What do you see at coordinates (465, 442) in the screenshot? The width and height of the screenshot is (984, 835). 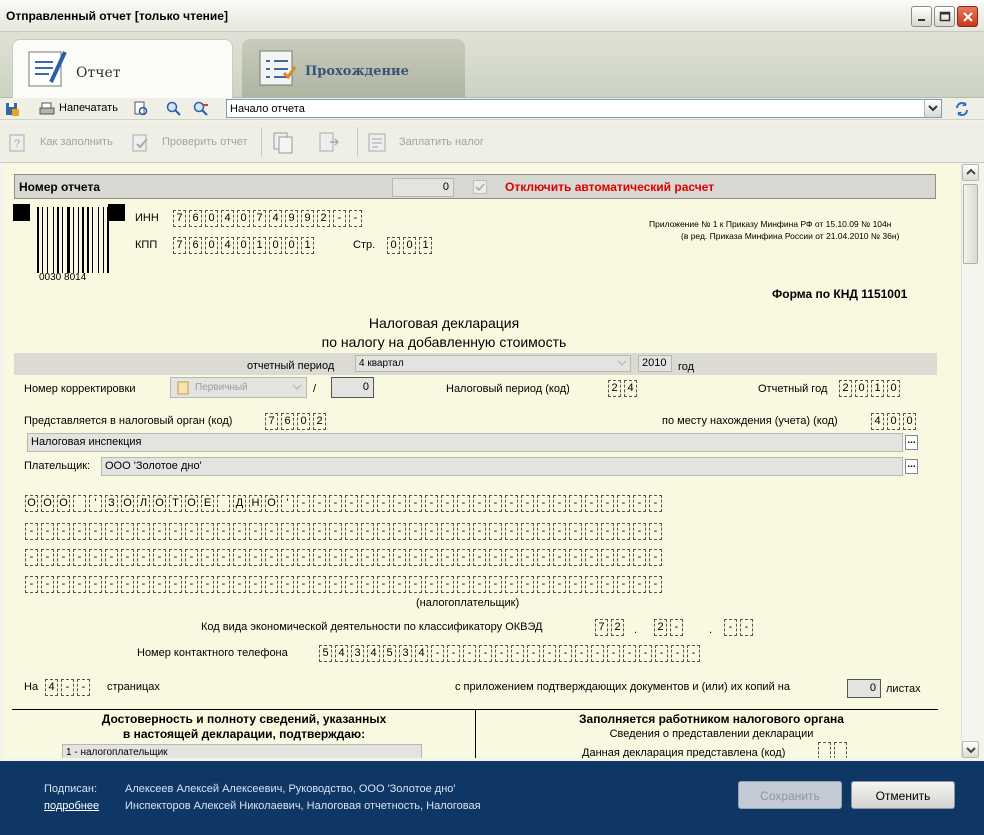 I see `tax-organ-name-field: Налоговая инспекция` at bounding box center [465, 442].